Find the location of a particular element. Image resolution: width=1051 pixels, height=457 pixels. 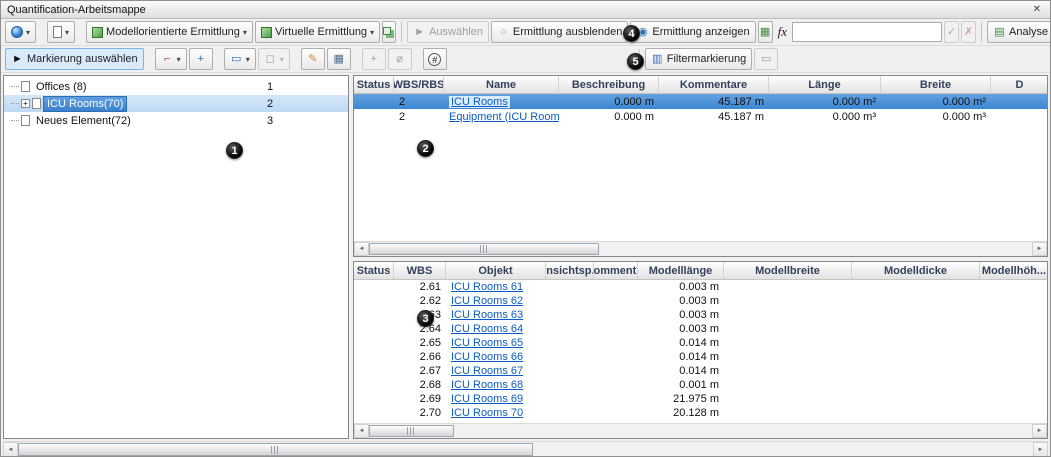

item-menu-button: ▾ is located at coordinates (61, 32).